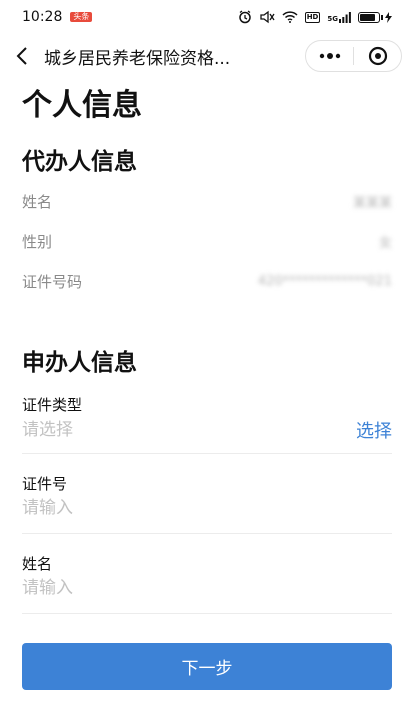 The width and height of the screenshot is (414, 728). What do you see at coordinates (290, 17) in the screenshot?
I see `wifi-icon` at bounding box center [290, 17].